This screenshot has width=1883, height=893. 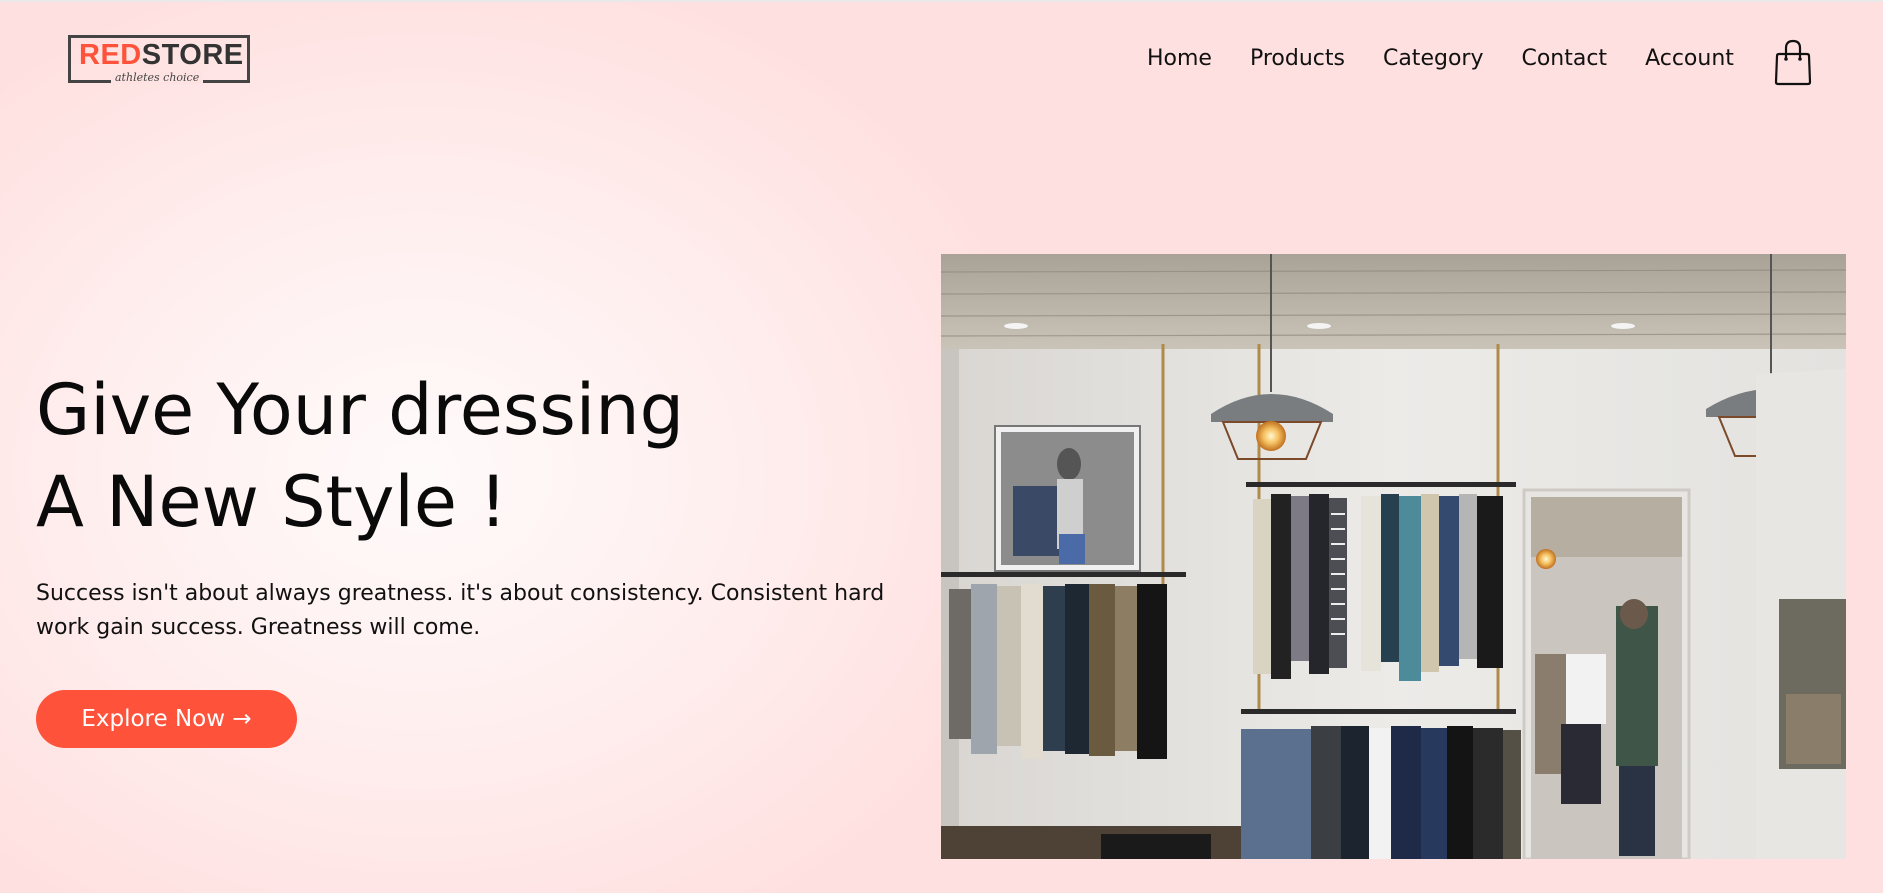 I want to click on logo: REDSTORE athletes choice, so click(x=159, y=59).